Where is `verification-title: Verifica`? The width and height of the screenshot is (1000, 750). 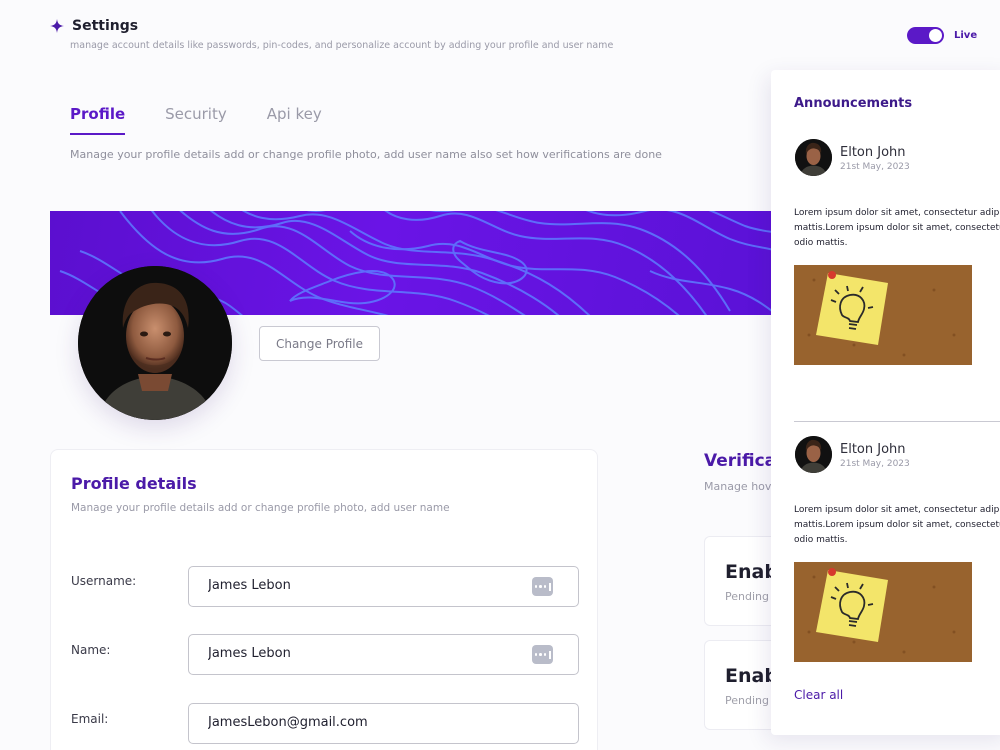
verification-title: Verifica is located at coordinates (740, 461).